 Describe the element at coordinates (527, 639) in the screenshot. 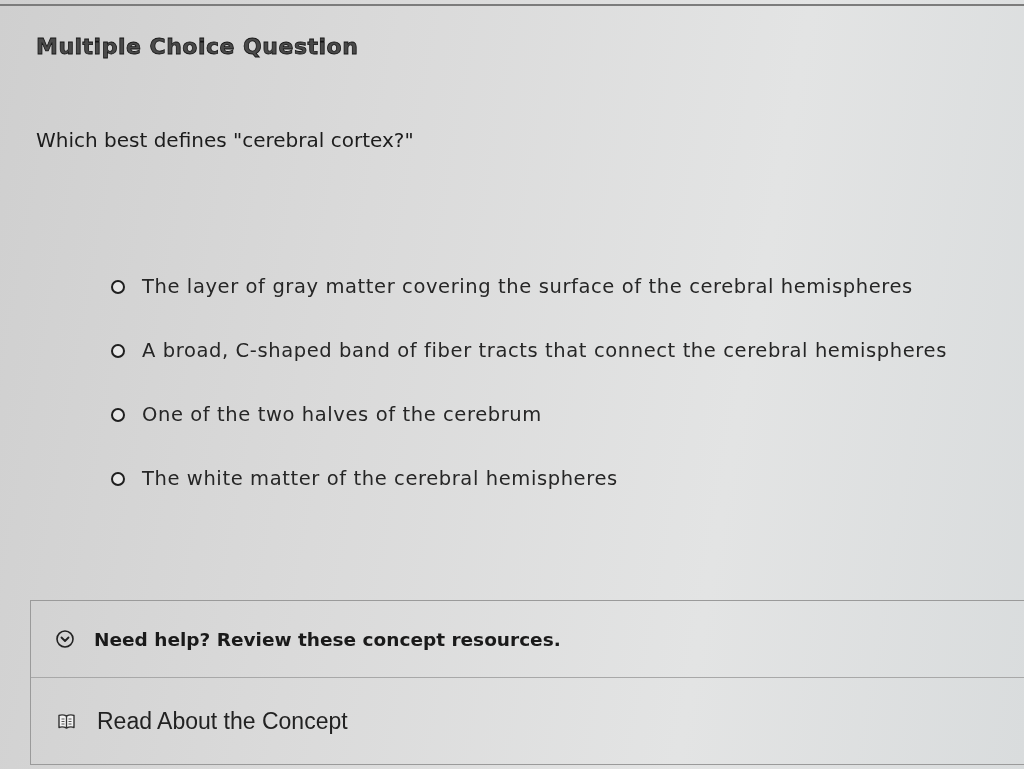

I see `help-toggle: Need help? Review these concept resources.` at that location.